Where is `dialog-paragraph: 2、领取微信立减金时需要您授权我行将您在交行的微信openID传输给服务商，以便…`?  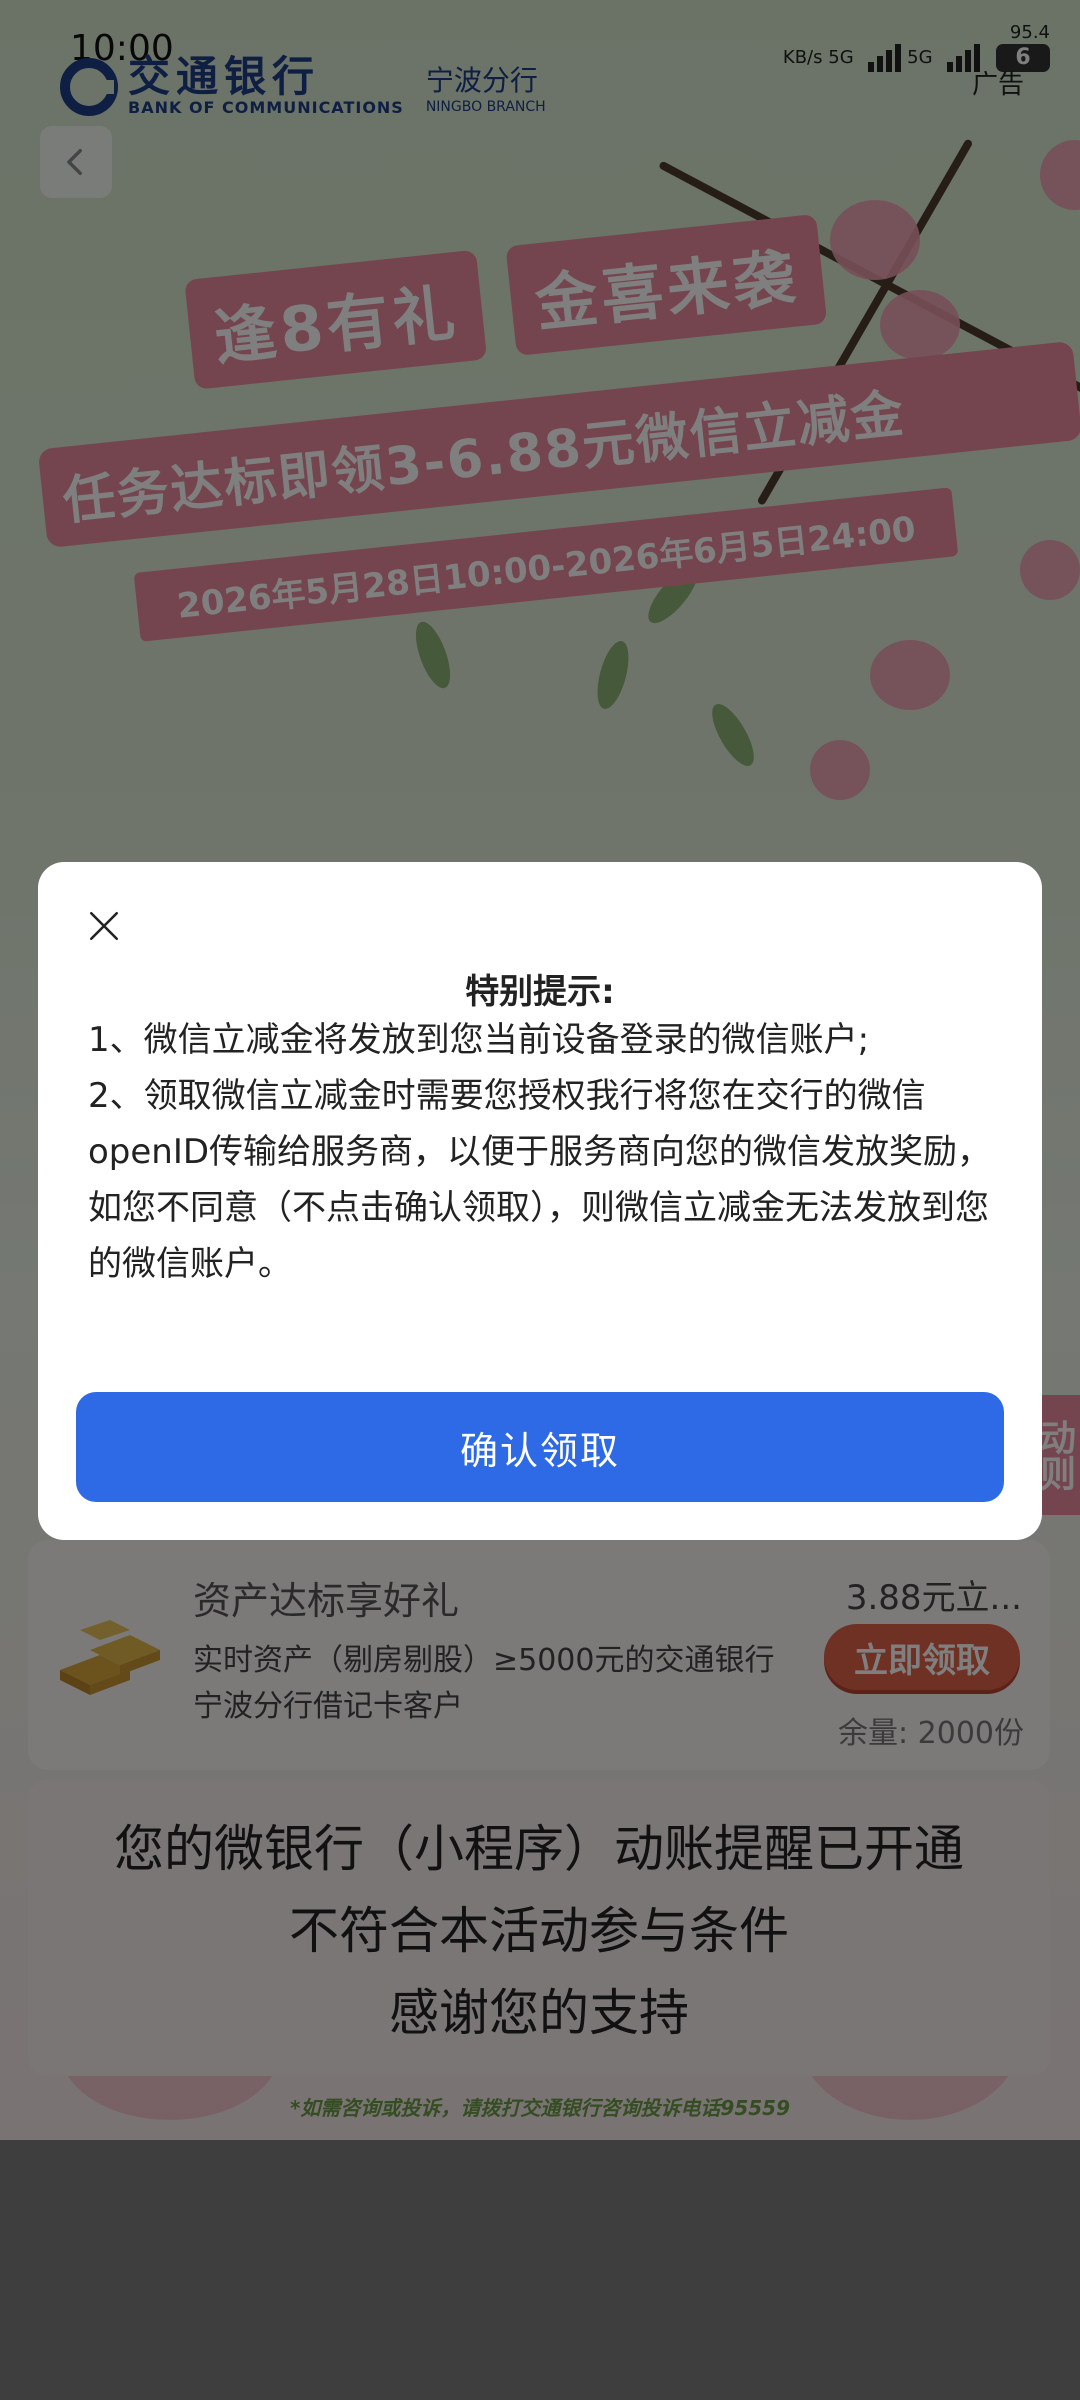
dialog-paragraph: 2、领取微信立减金时需要您授权我行将您在交行的微信openID传输给服务商，以便… is located at coordinates (540, 1180).